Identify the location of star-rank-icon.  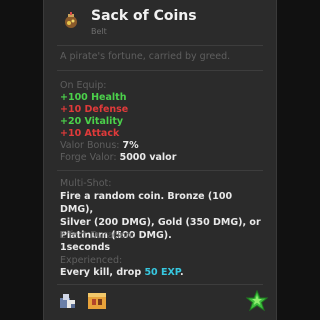
(257, 301).